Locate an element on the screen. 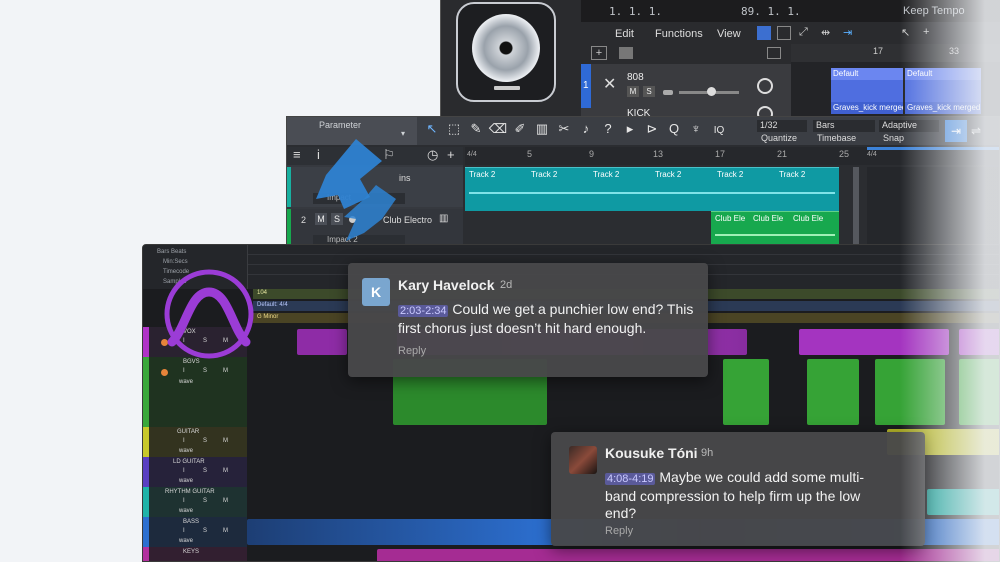 This screenshot has height=562, width=1000. eraser-tool-icon: ⌫ is located at coordinates (498, 129).